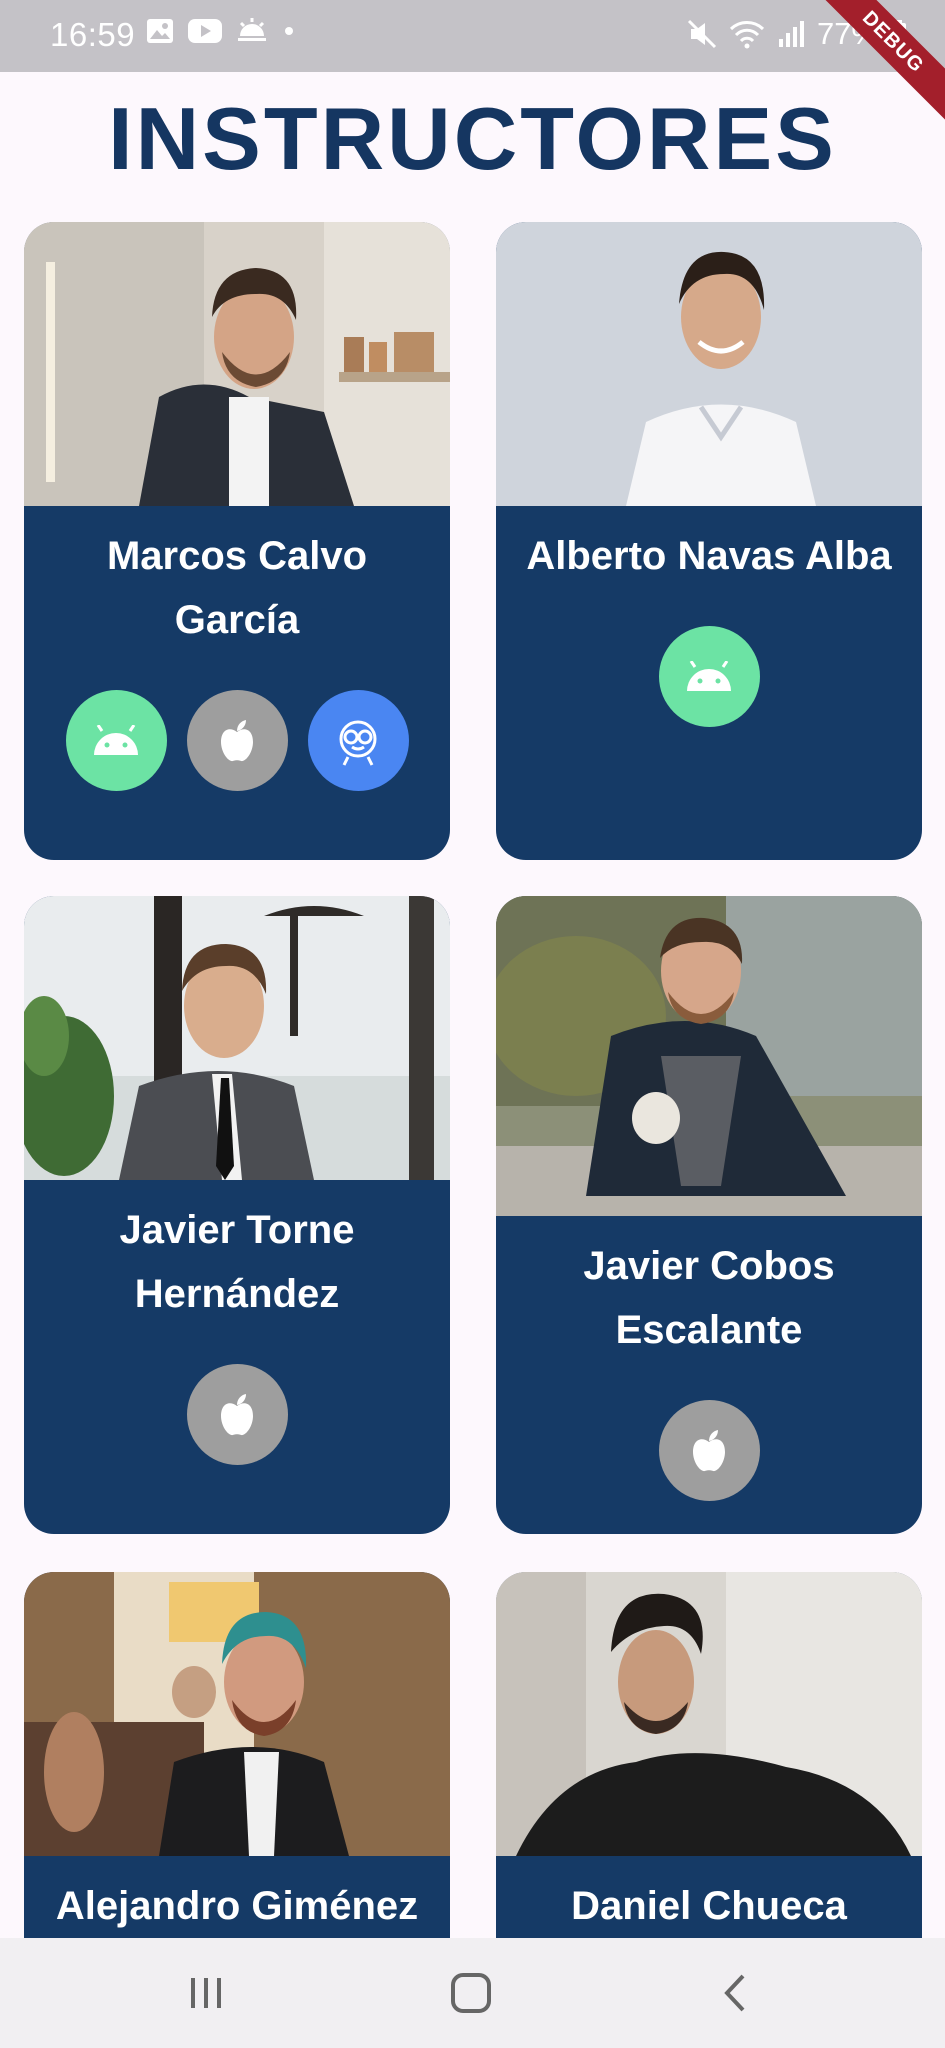 The image size is (945, 2048). Describe the element at coordinates (252, 29) in the screenshot. I see `weather-icon` at that location.